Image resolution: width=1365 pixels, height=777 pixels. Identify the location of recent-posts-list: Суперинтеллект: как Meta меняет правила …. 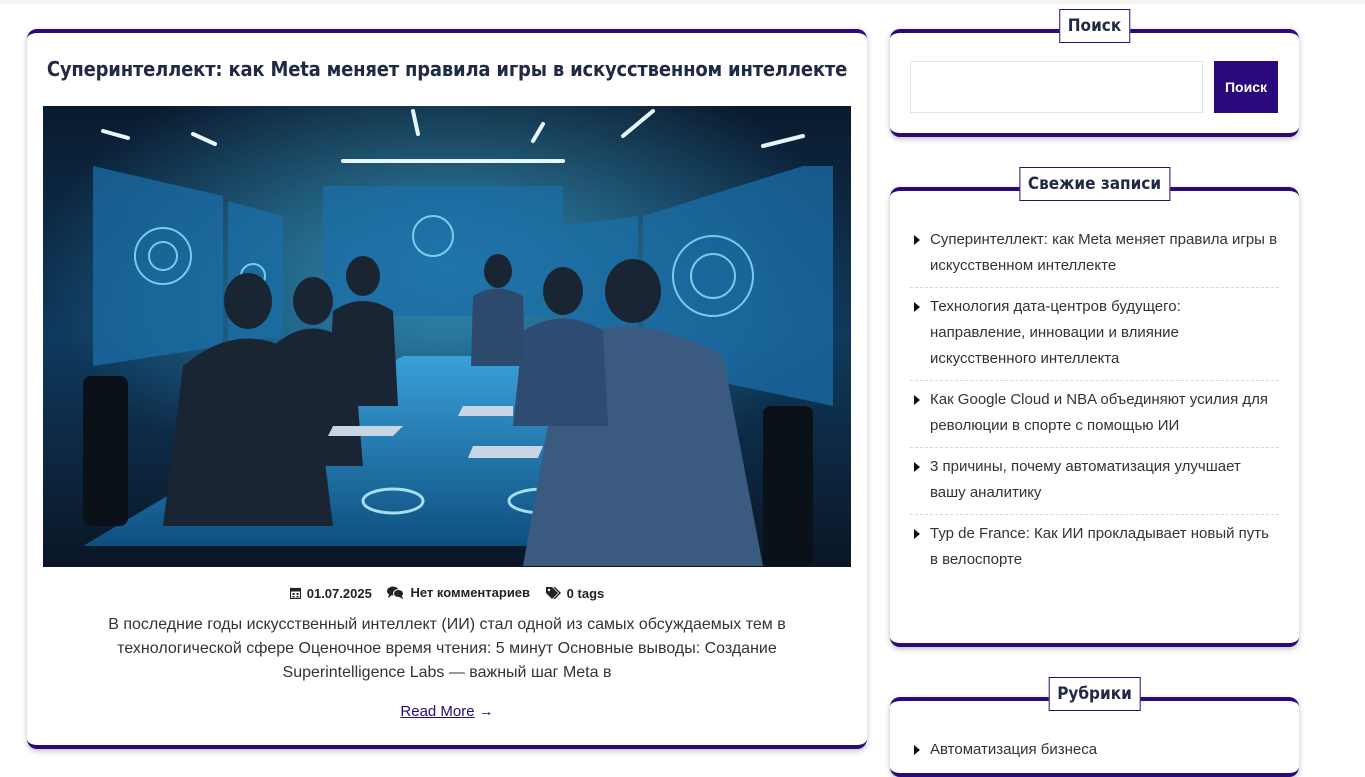
(1094, 401).